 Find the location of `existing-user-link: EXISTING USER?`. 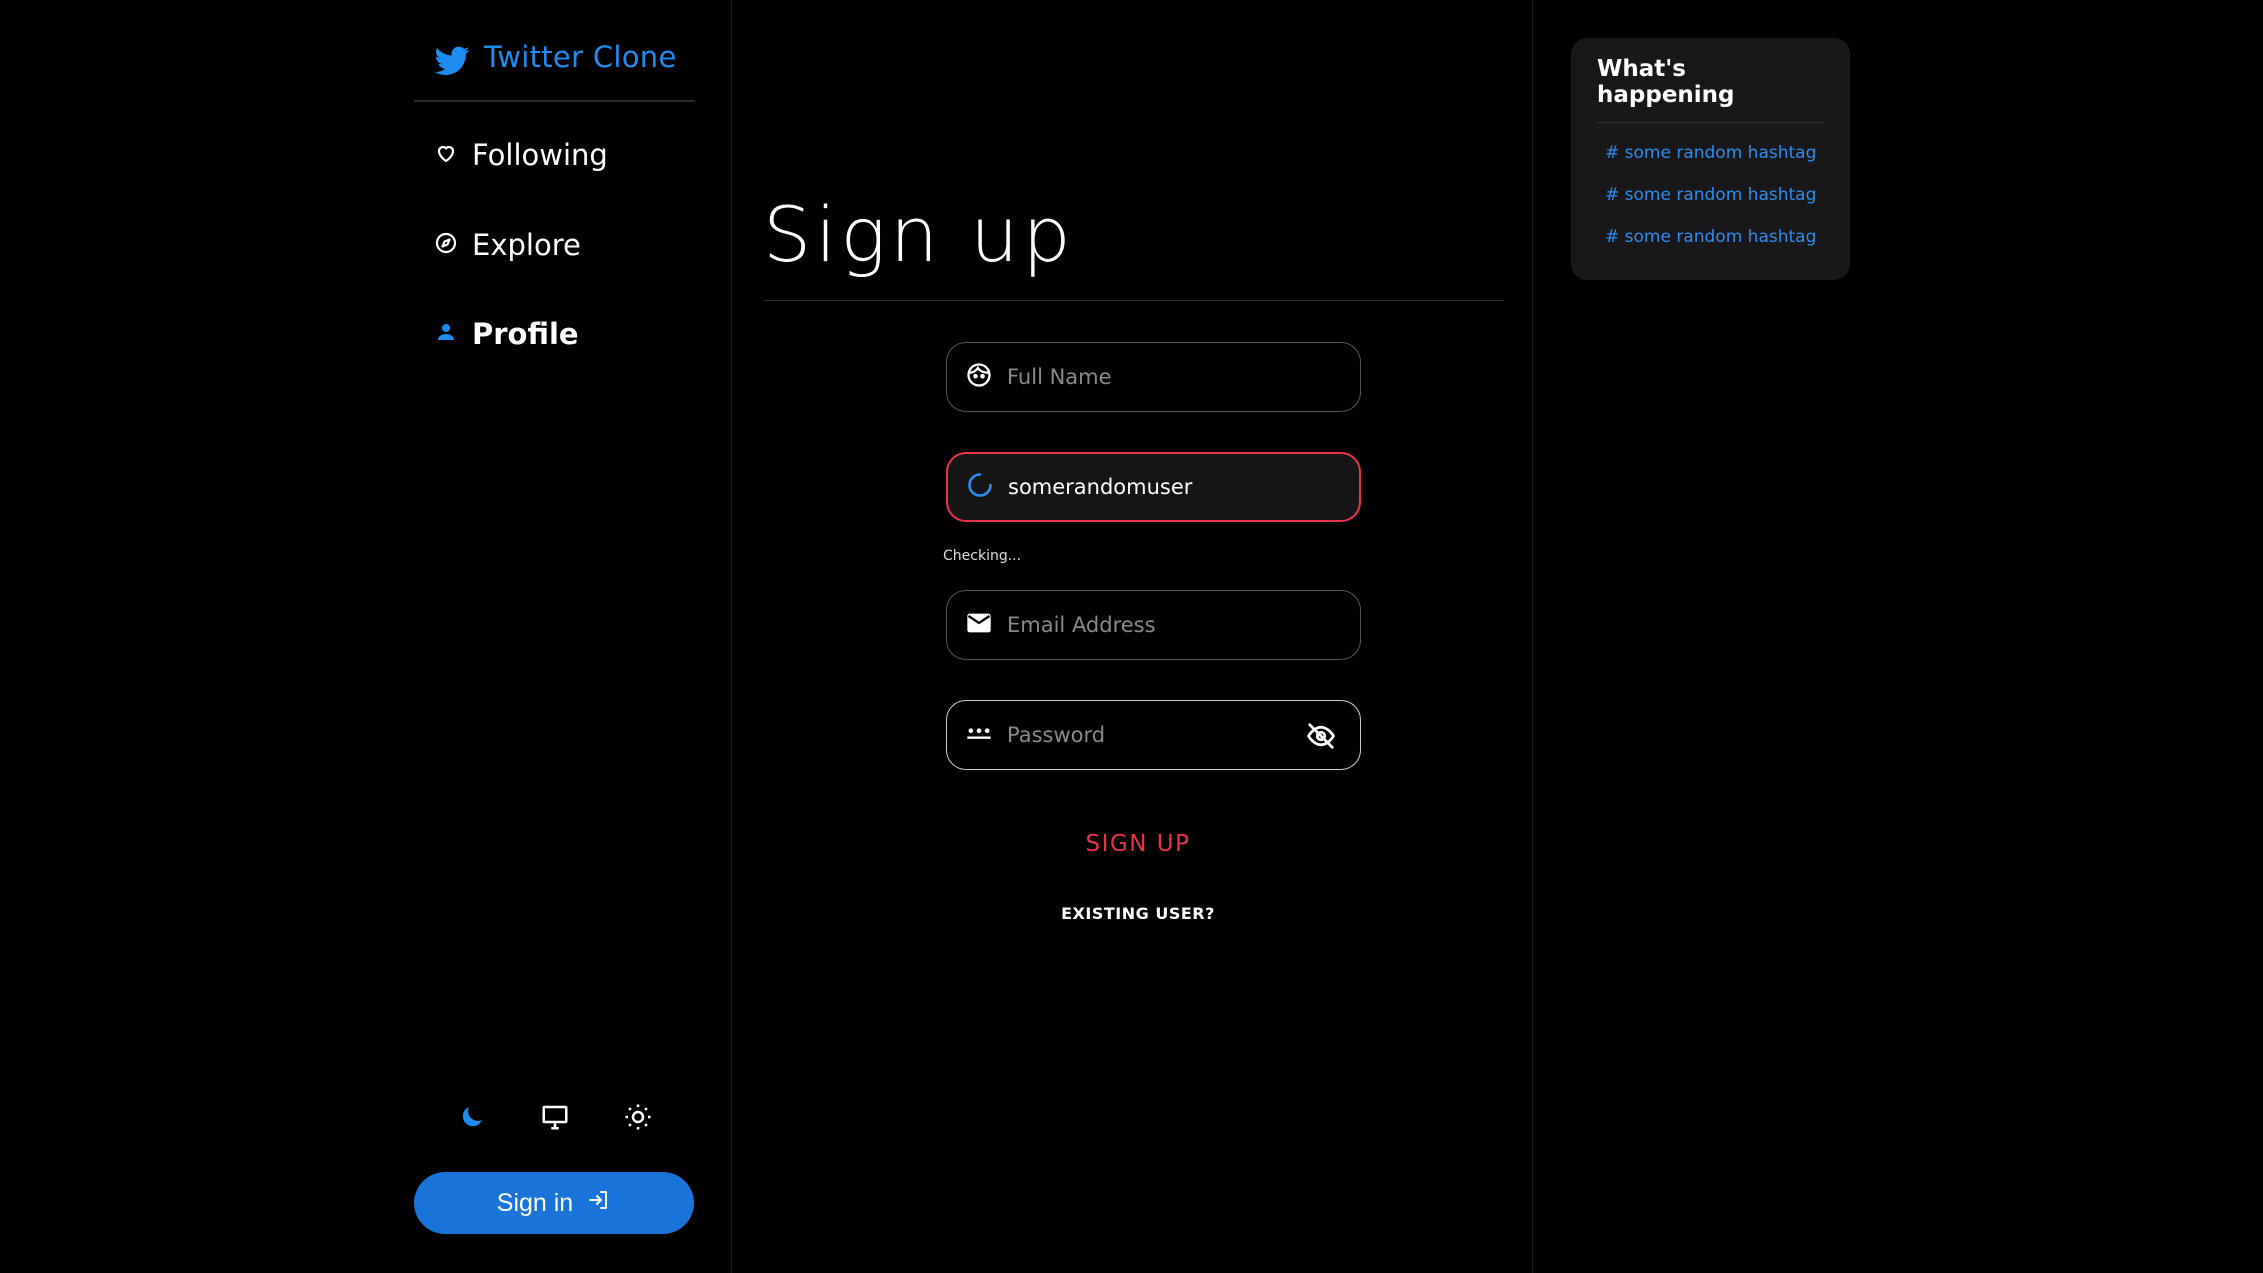

existing-user-link: EXISTING USER? is located at coordinates (1138, 913).